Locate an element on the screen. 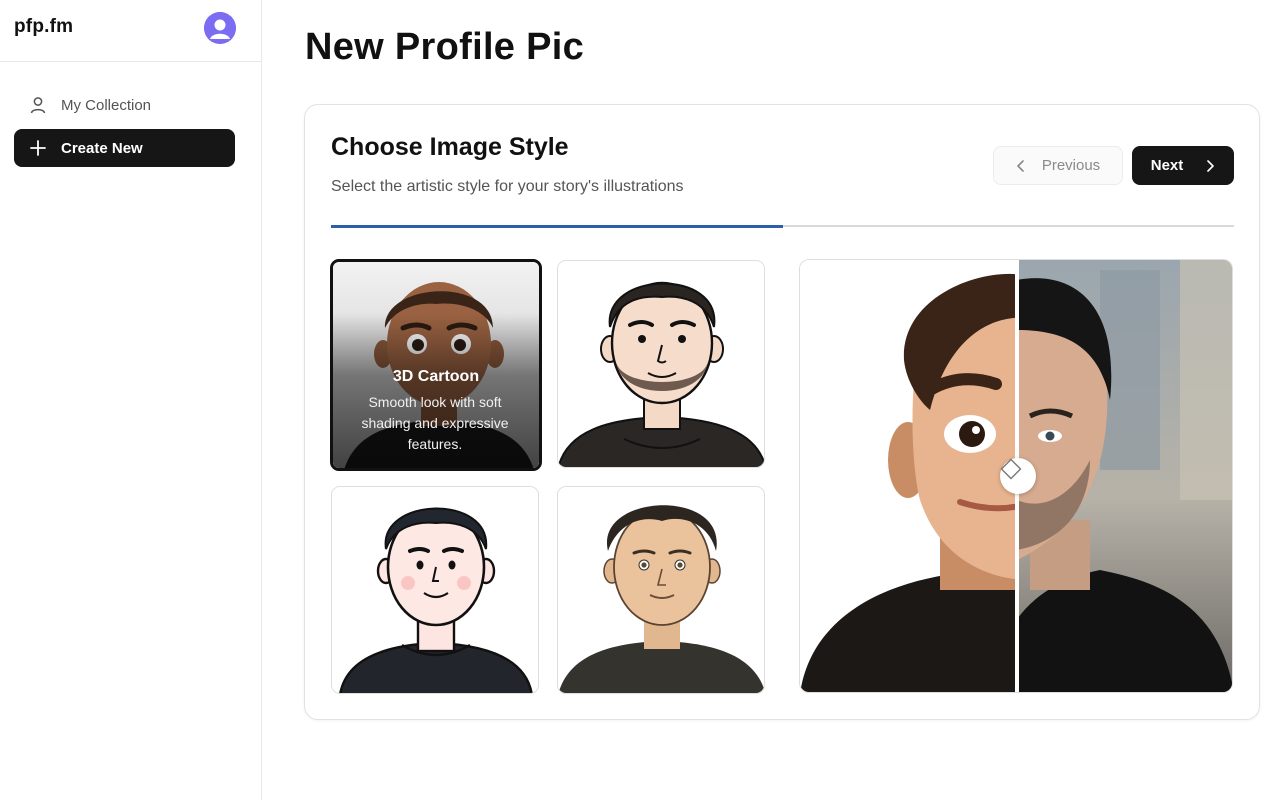  plus-icon is located at coordinates (38, 148).